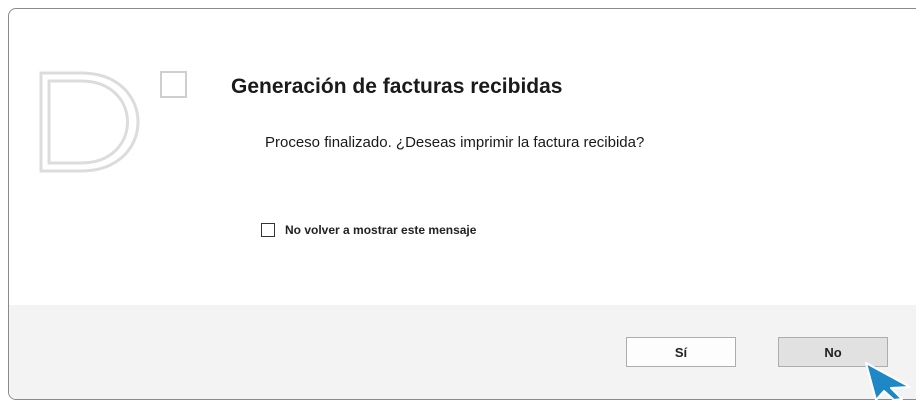 The width and height of the screenshot is (916, 400). I want to click on dont-show-again-option: No volver a mostrar este mensaje, so click(368, 230).